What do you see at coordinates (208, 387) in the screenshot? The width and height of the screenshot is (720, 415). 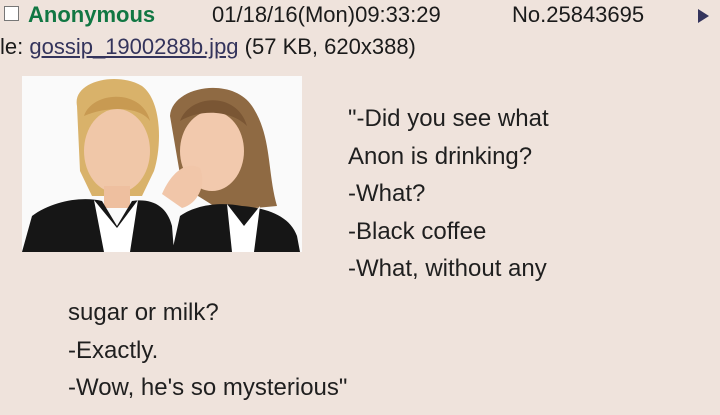 I see `comment-line: -Wow, he's so mysterious"` at bounding box center [208, 387].